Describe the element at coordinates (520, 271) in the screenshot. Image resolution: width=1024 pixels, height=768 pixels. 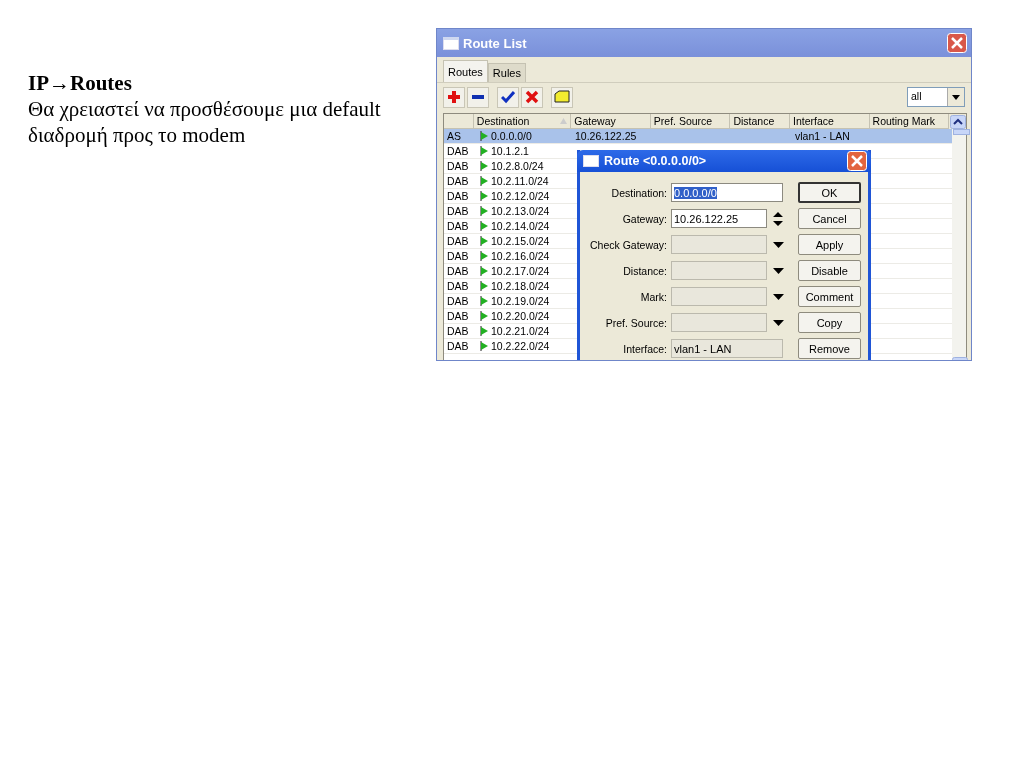
I see `table-cell: 10.2.17.0/24` at that location.